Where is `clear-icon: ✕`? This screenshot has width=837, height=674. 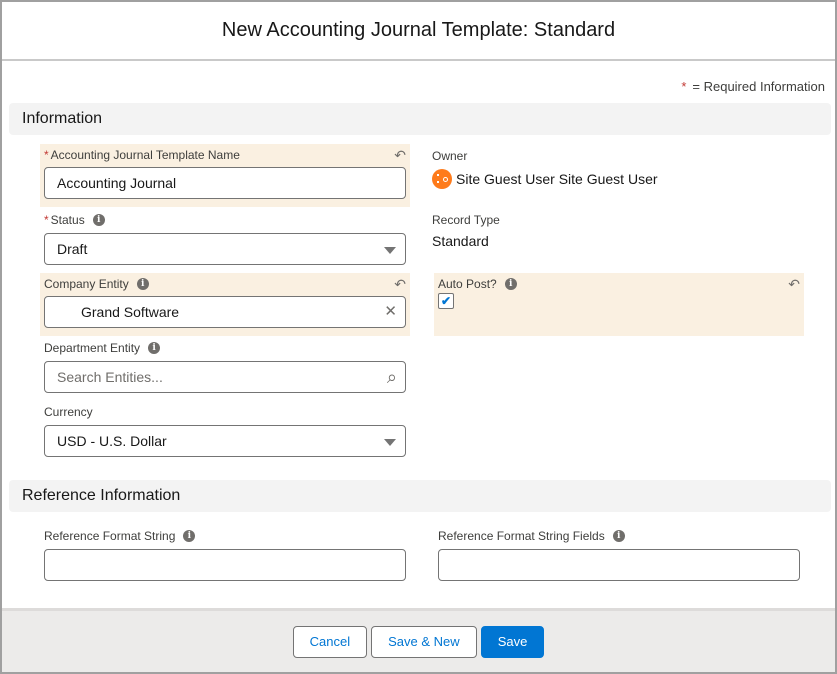
clear-icon: ✕ is located at coordinates (390, 312).